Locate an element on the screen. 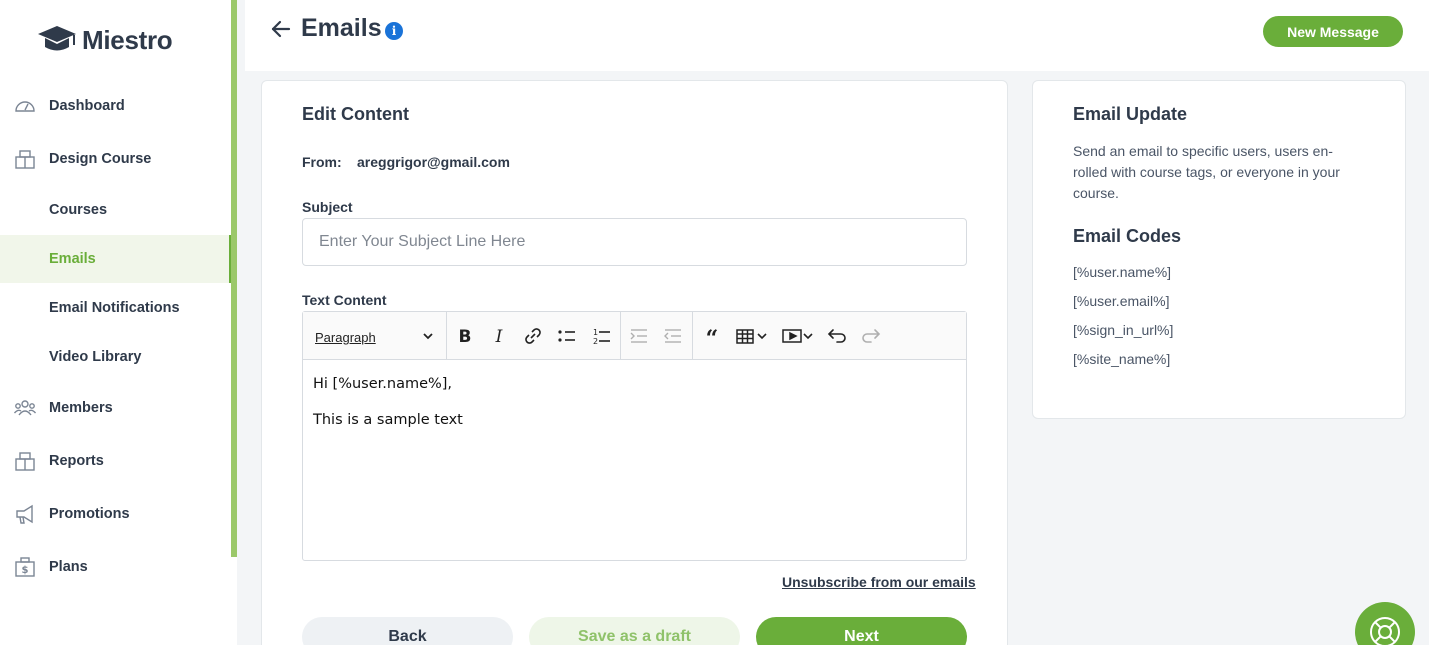 The width and height of the screenshot is (1429, 645). editor-toolbar: Paragraph B I 1 2 “ is located at coordinates (634, 336).